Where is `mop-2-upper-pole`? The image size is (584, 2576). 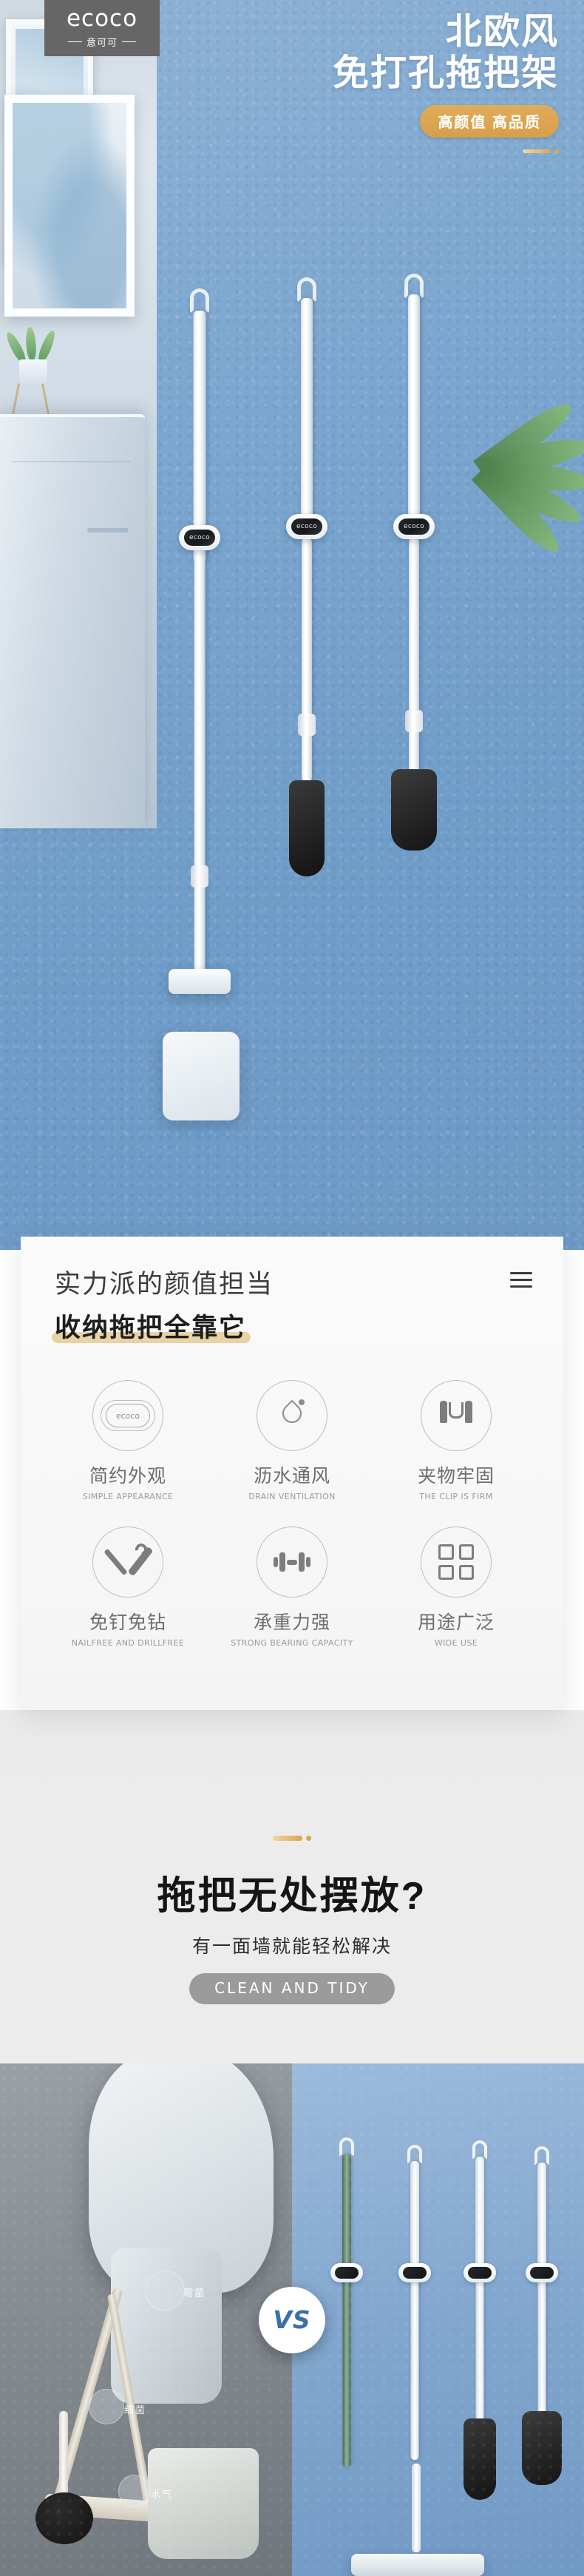
mop-2-upper-pole is located at coordinates (307, 416).